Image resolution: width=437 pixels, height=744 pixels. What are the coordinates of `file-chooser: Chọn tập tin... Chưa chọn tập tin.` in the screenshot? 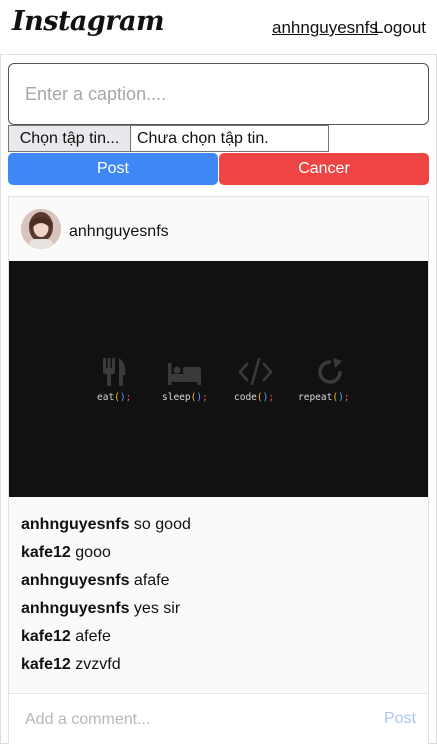 It's located at (168, 138).